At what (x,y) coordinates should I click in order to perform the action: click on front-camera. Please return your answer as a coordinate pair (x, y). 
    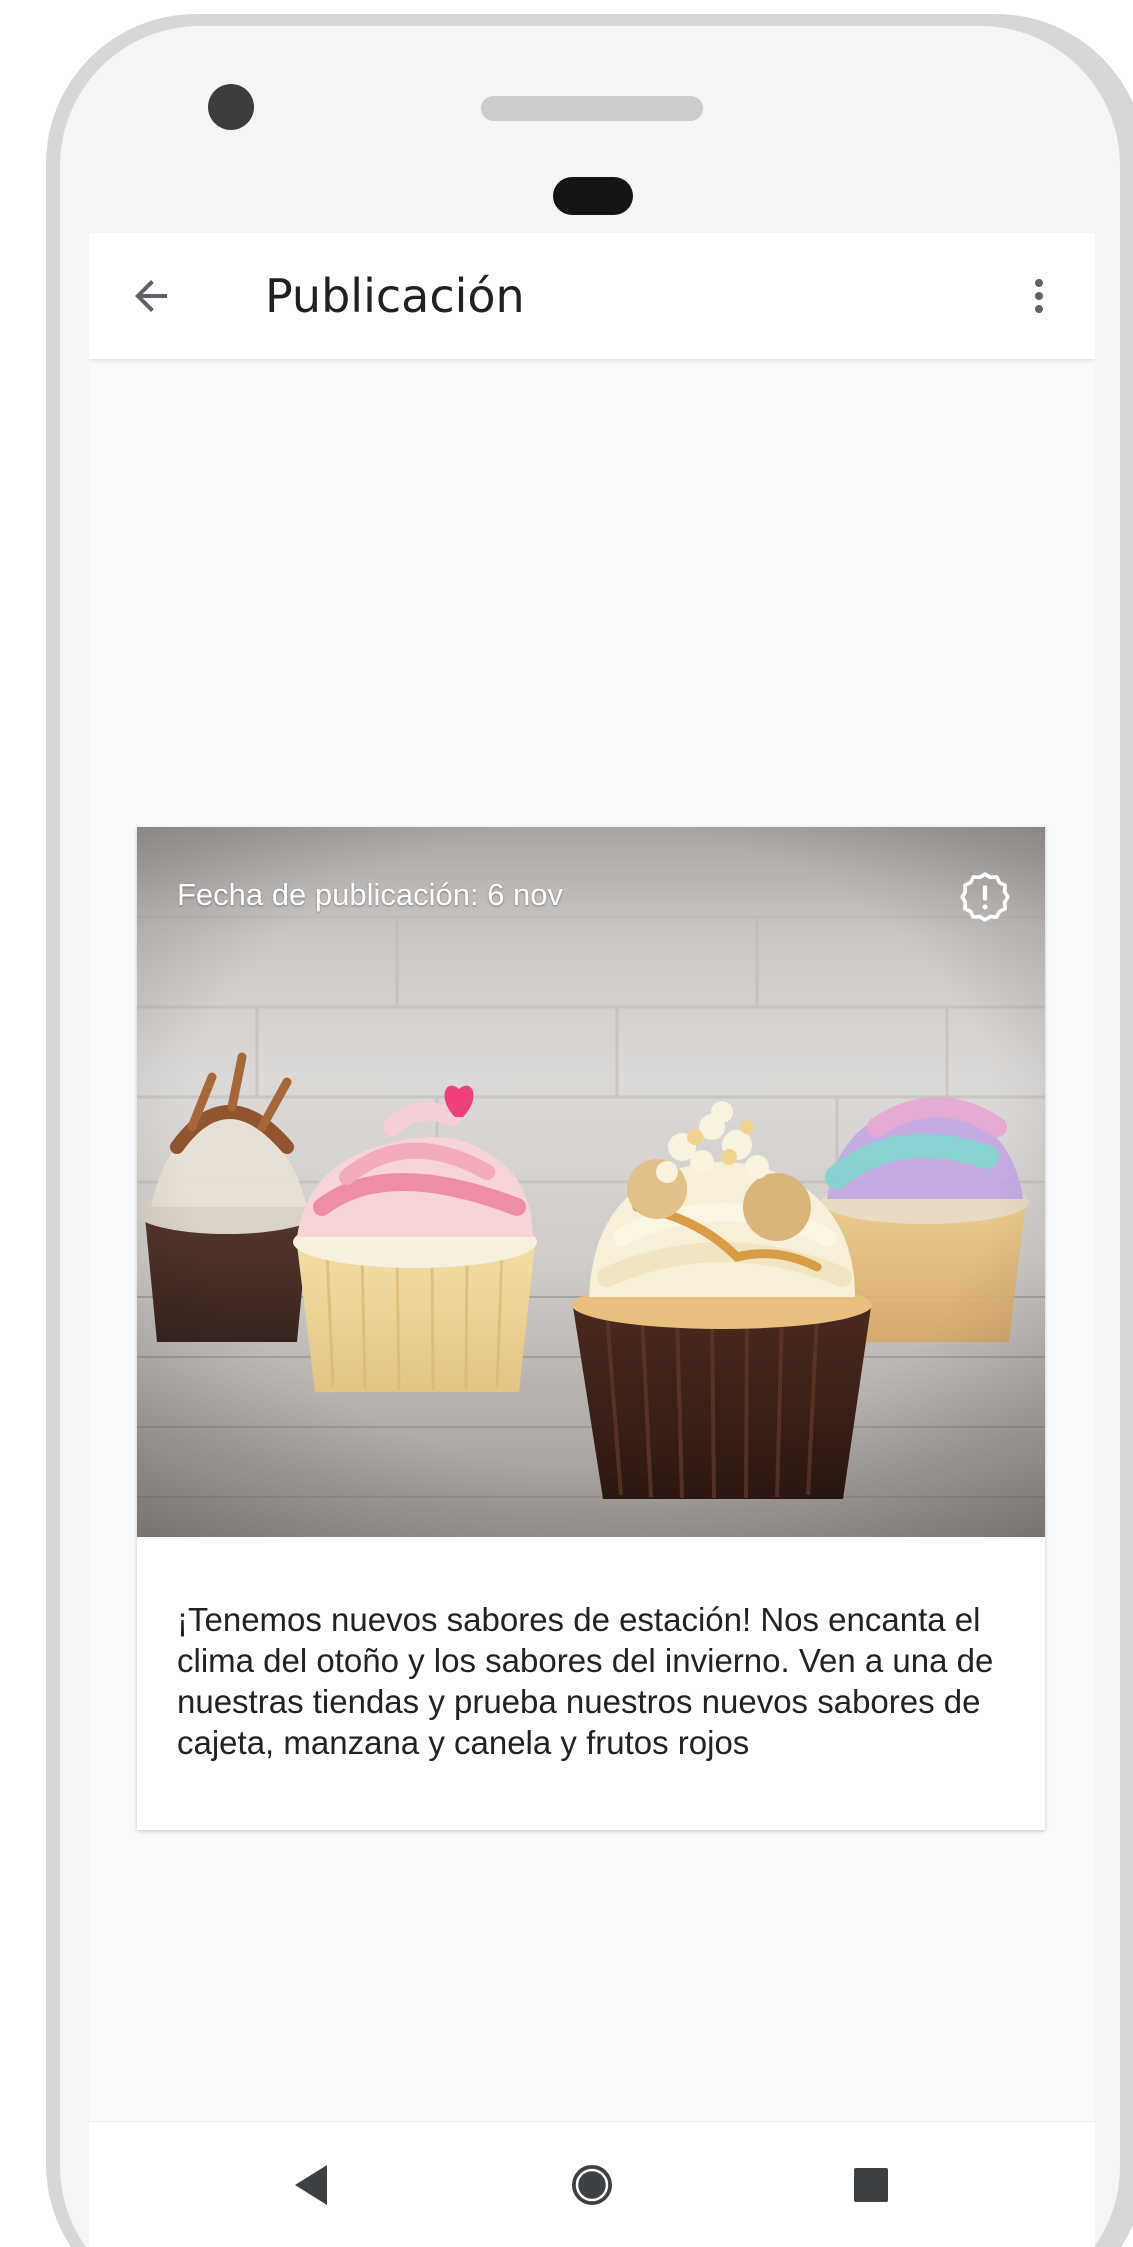
    Looking at the image, I should click on (231, 107).